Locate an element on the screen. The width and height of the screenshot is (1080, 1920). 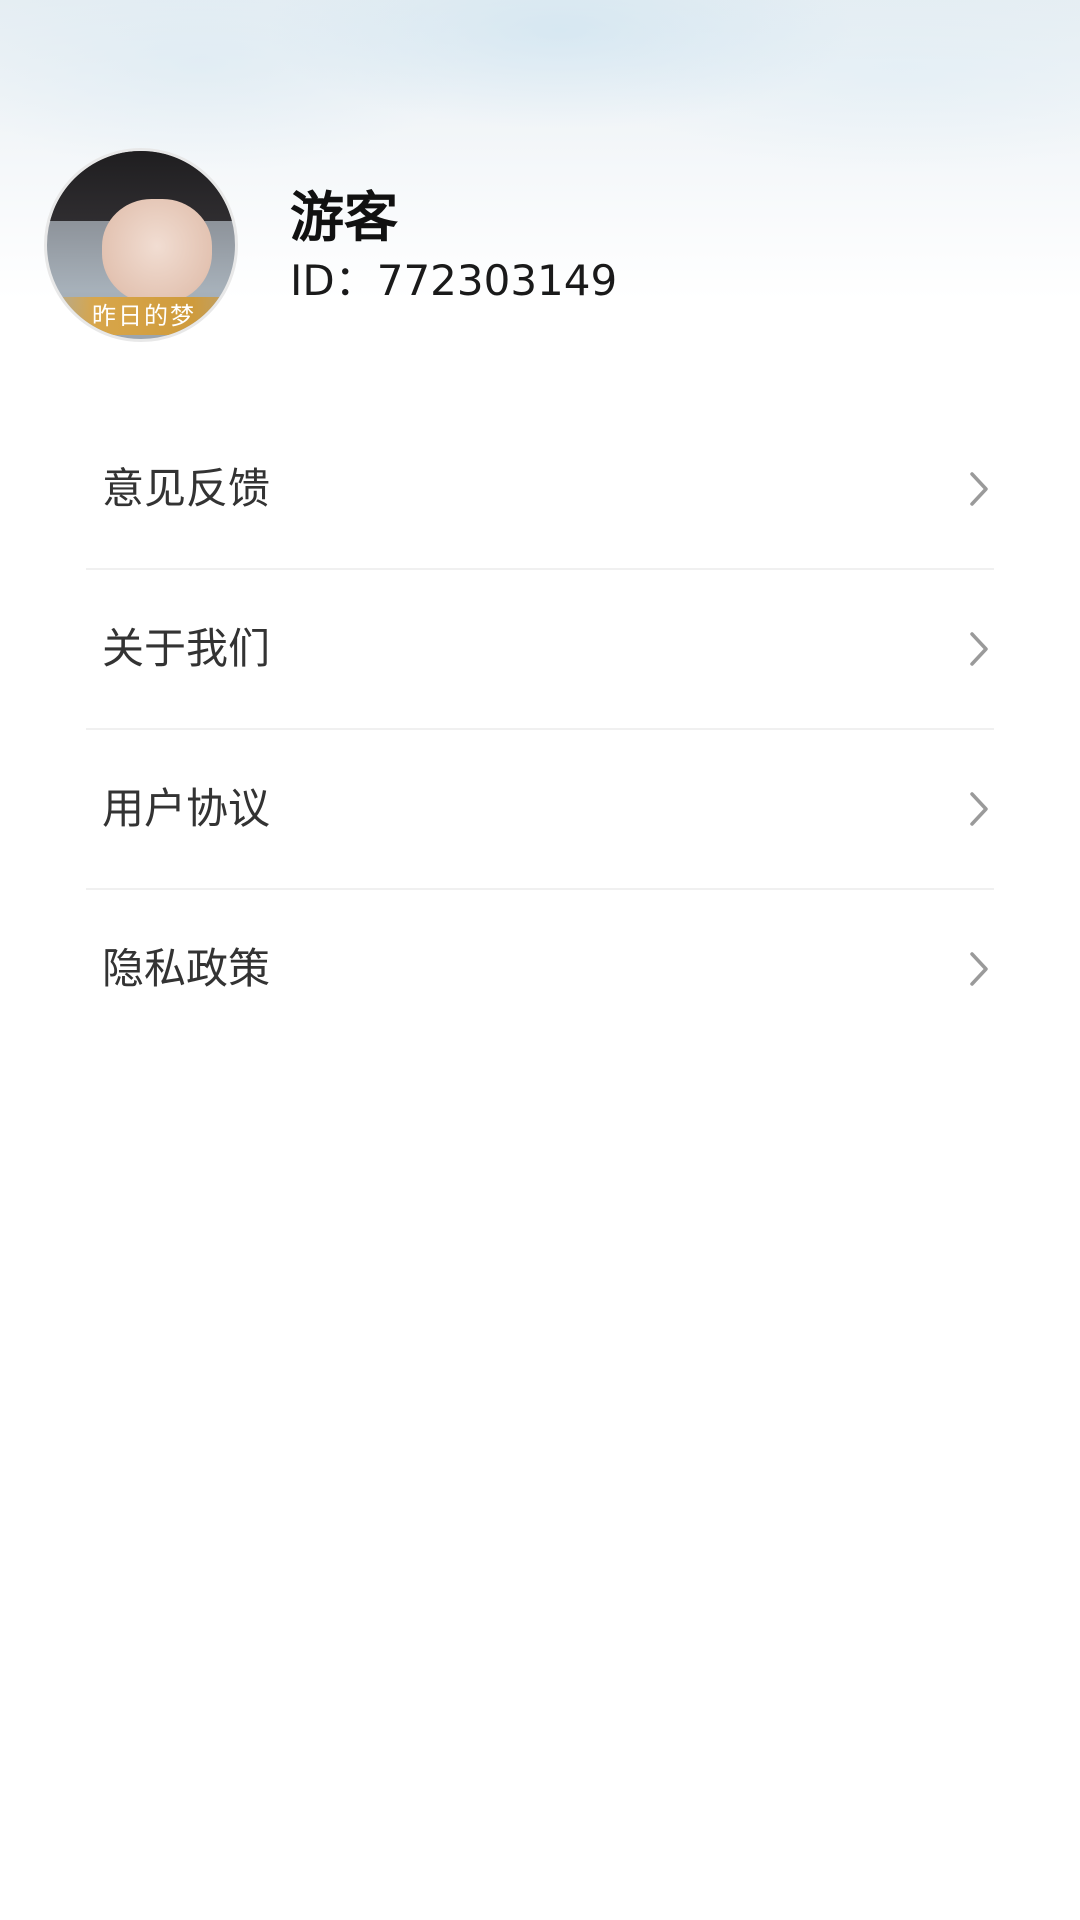
menu-item-feedback: 意见反馈 is located at coordinates (540, 490).